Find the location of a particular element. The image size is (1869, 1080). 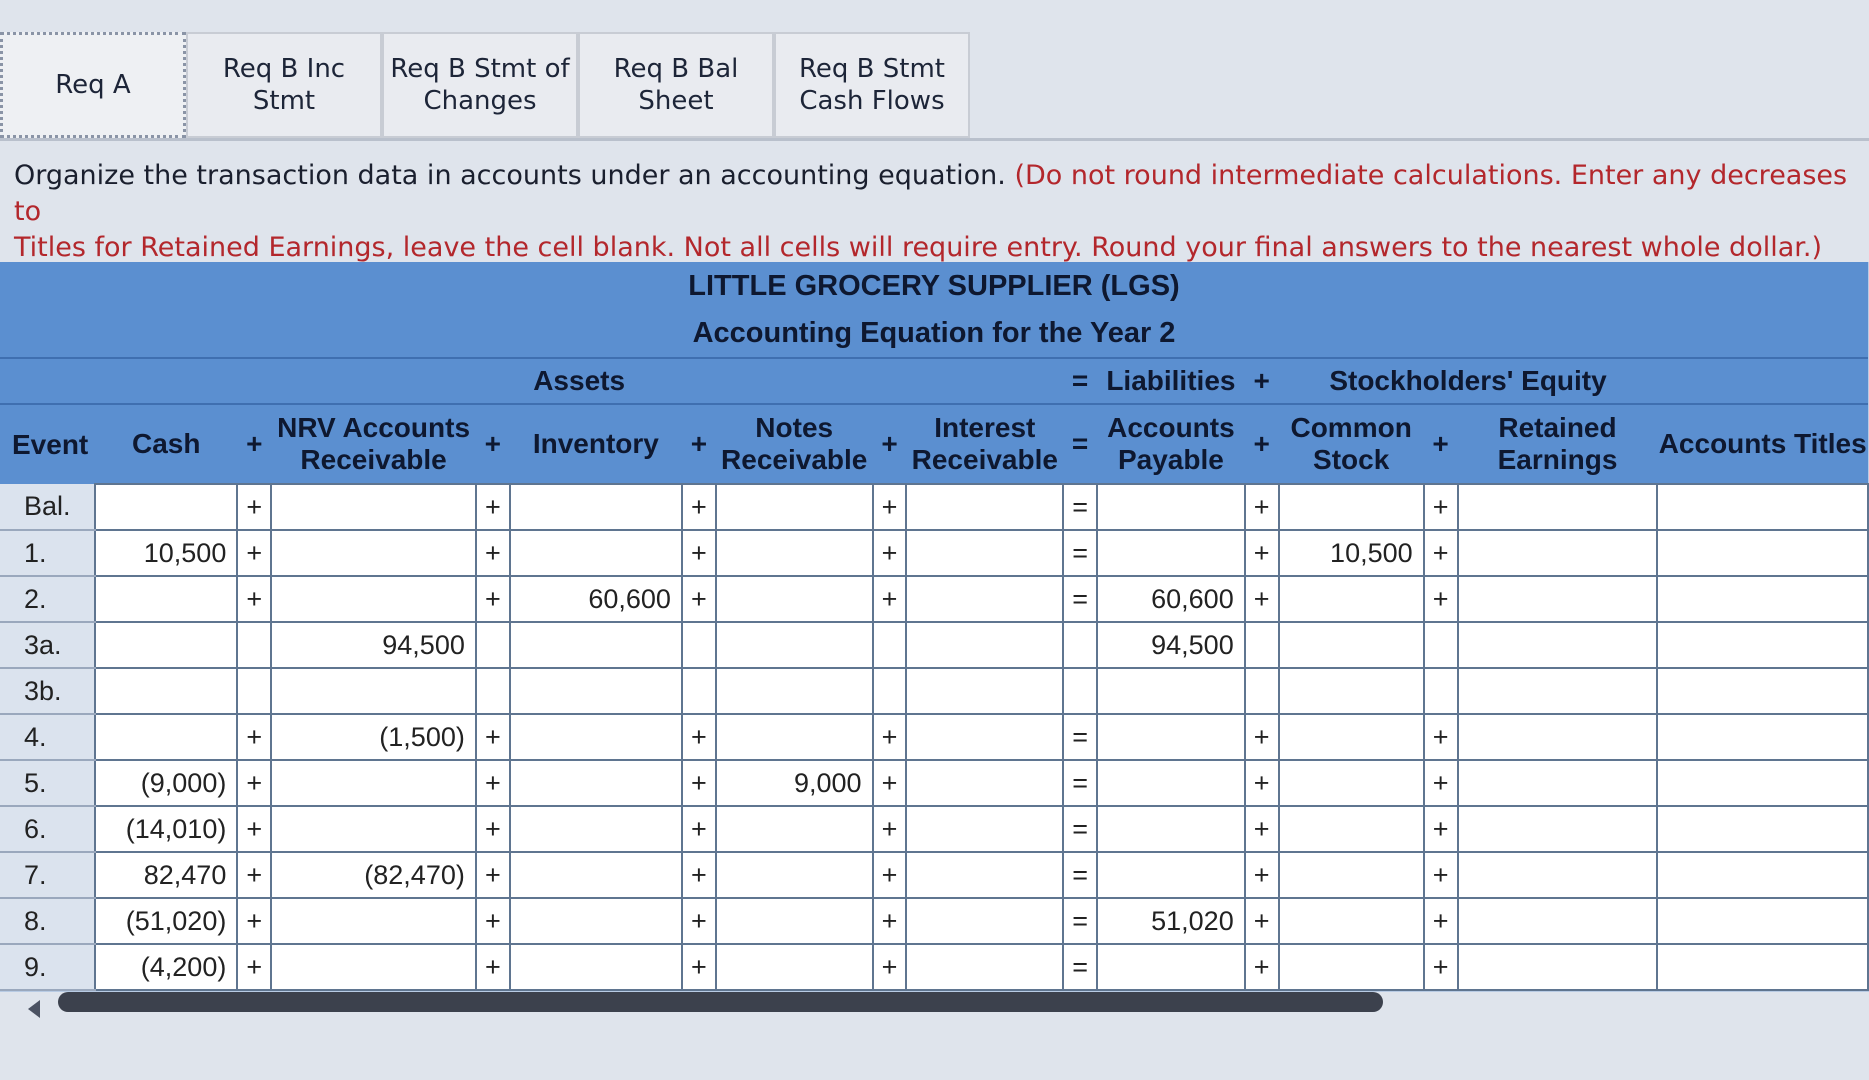

payable-cell: 94,500 is located at coordinates (1171, 645).